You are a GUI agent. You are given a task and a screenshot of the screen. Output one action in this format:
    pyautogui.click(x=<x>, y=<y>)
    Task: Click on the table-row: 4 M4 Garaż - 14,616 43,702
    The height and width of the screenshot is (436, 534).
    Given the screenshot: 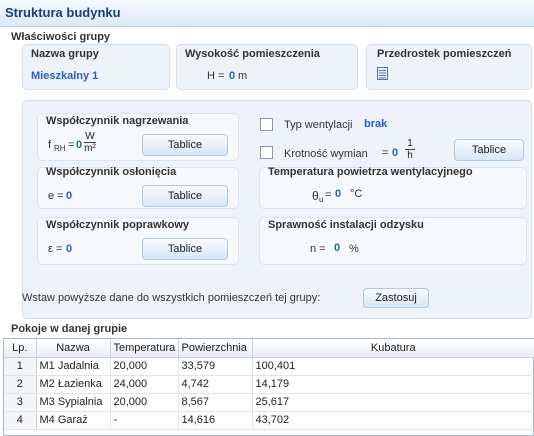 What is the action you would take?
    pyautogui.click(x=269, y=420)
    